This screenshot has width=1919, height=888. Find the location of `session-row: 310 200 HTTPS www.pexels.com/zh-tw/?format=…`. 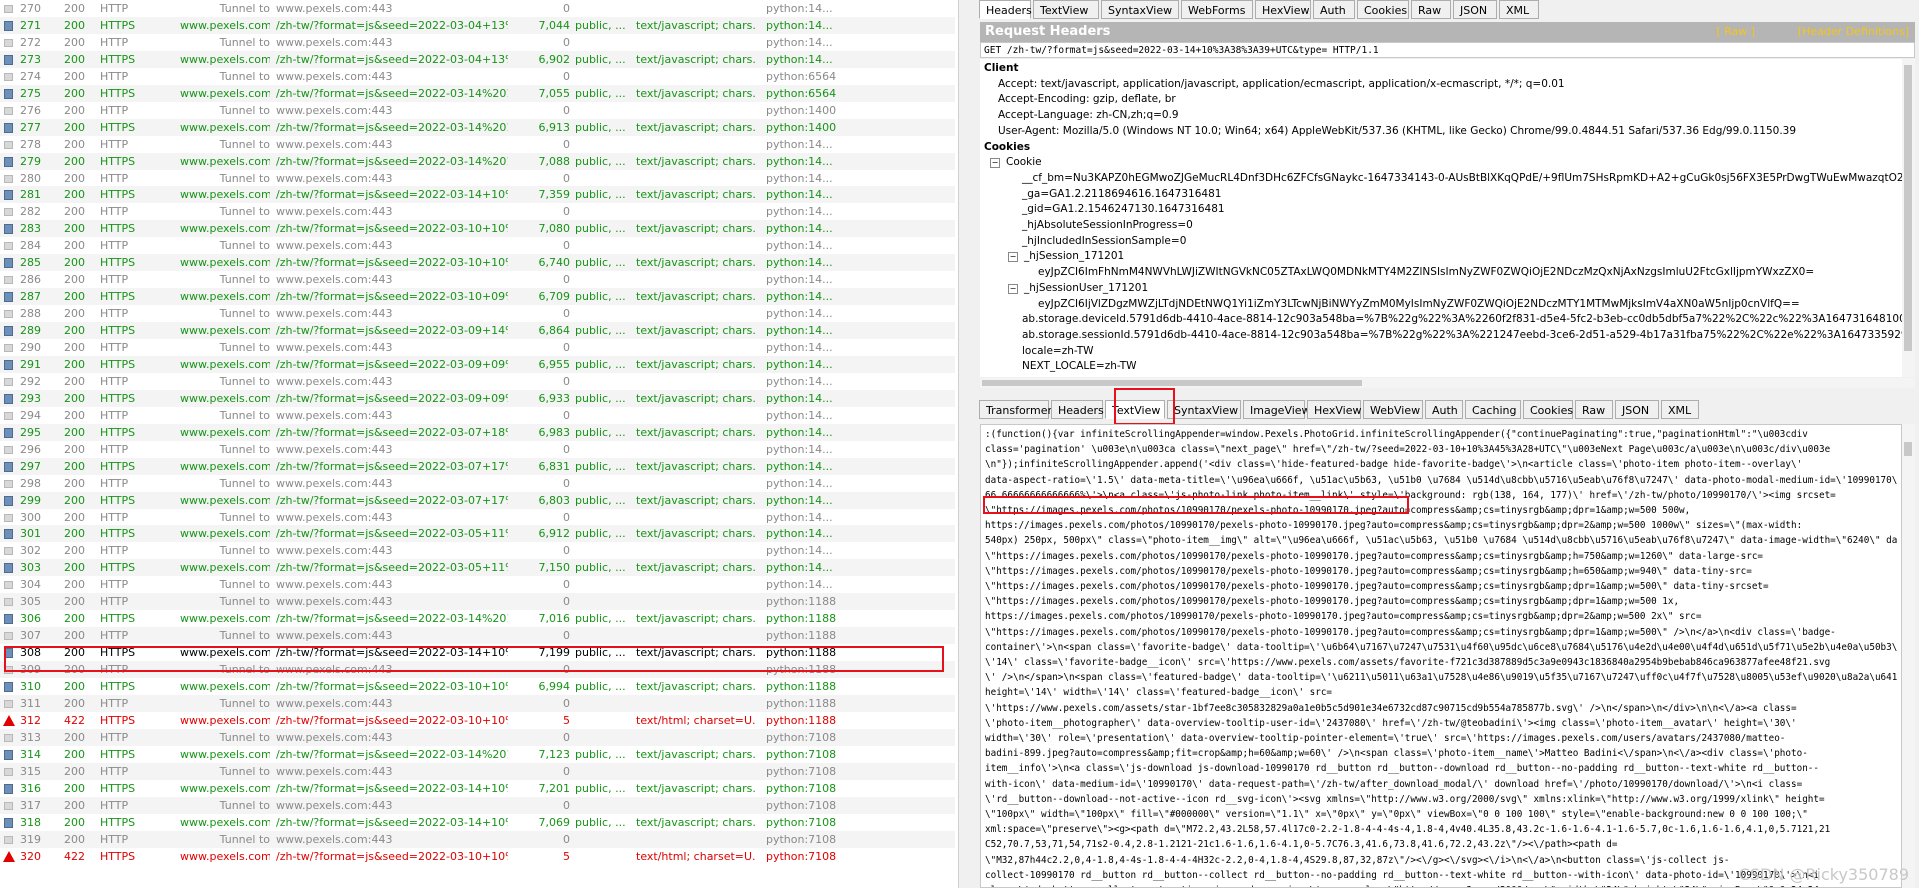

session-row: 310 200 HTTPS www.pexels.com/zh-tw/?format=… is located at coordinates (477, 686).